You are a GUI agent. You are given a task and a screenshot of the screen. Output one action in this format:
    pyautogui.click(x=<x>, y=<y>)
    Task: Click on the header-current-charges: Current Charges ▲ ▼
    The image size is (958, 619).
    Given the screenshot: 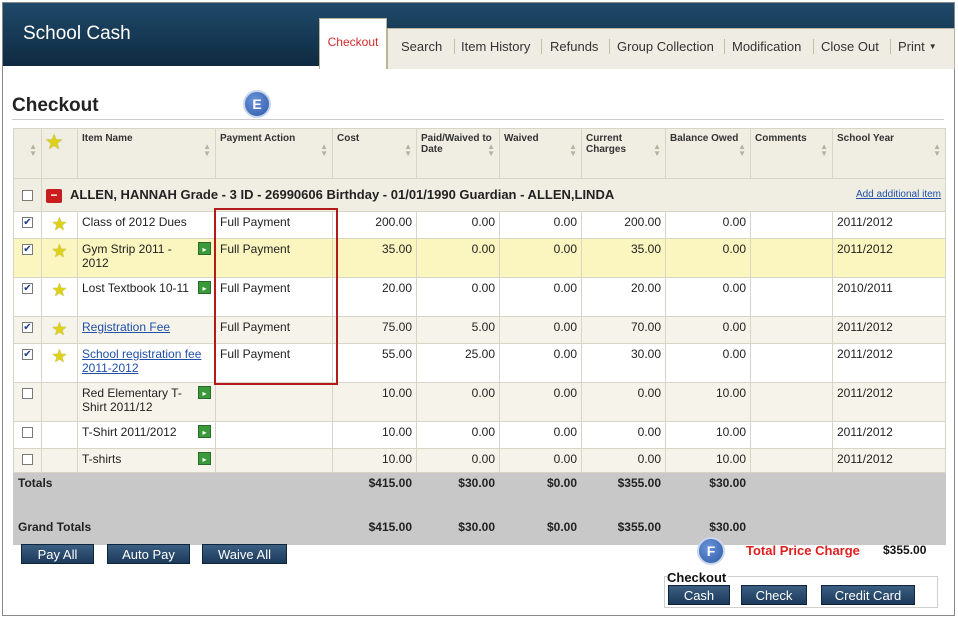 What is the action you would take?
    pyautogui.click(x=623, y=153)
    